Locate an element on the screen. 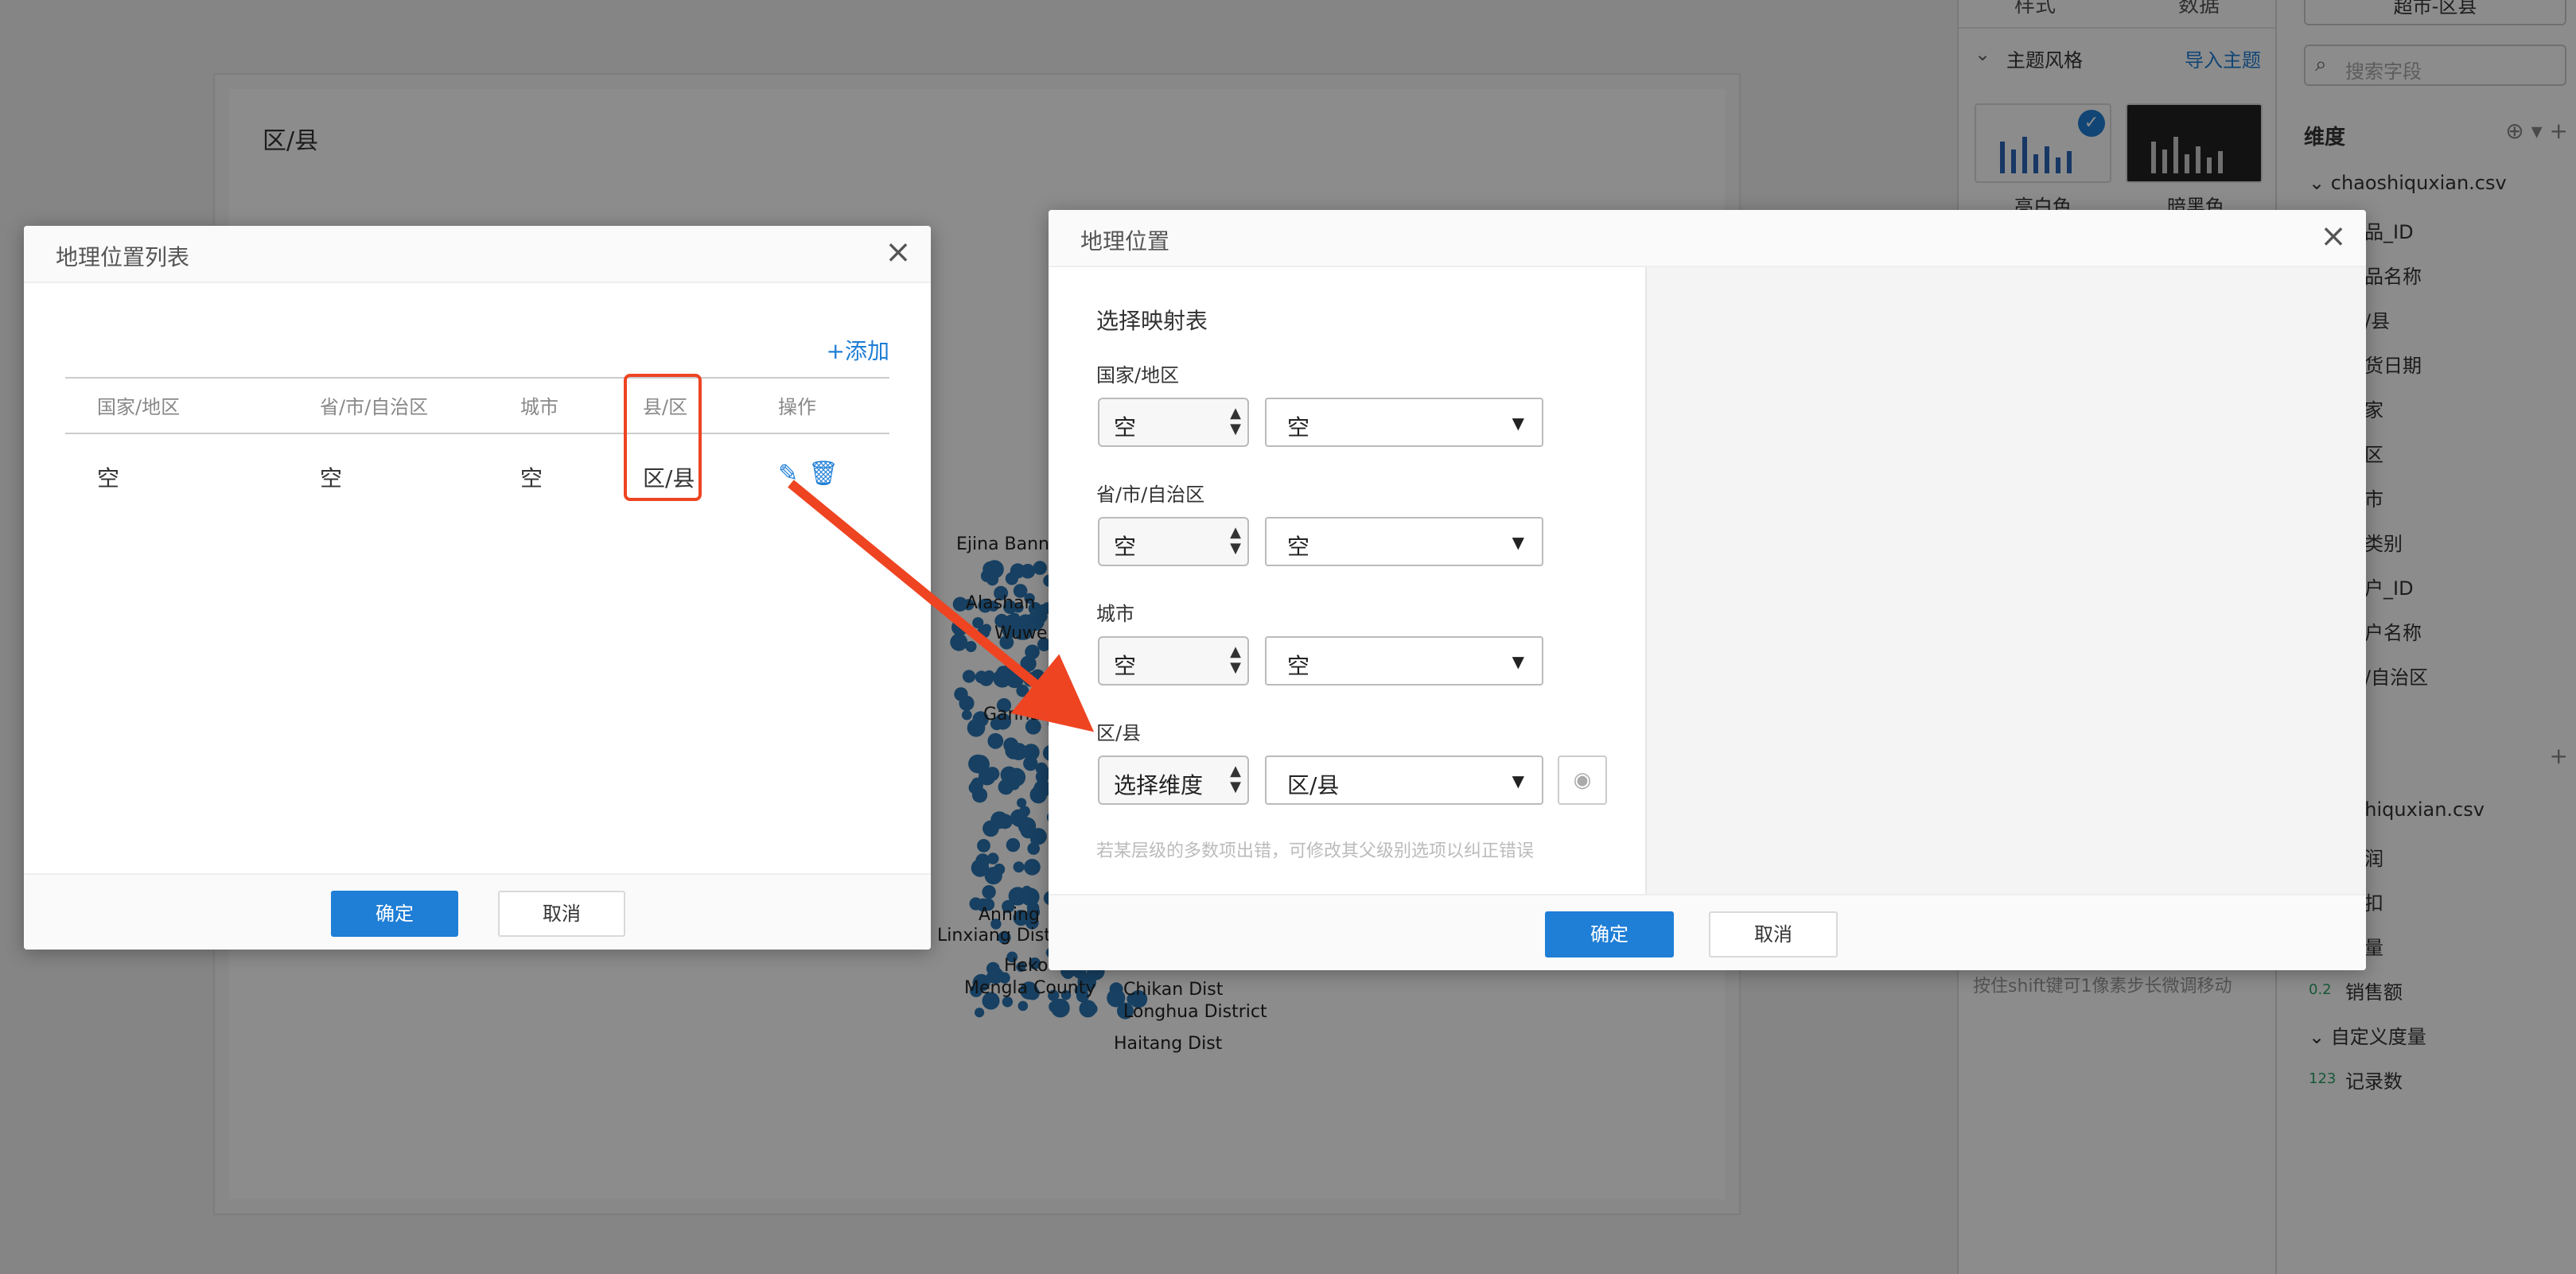 The image size is (2576, 1274). trash-icon: 🗑 is located at coordinates (824, 473).